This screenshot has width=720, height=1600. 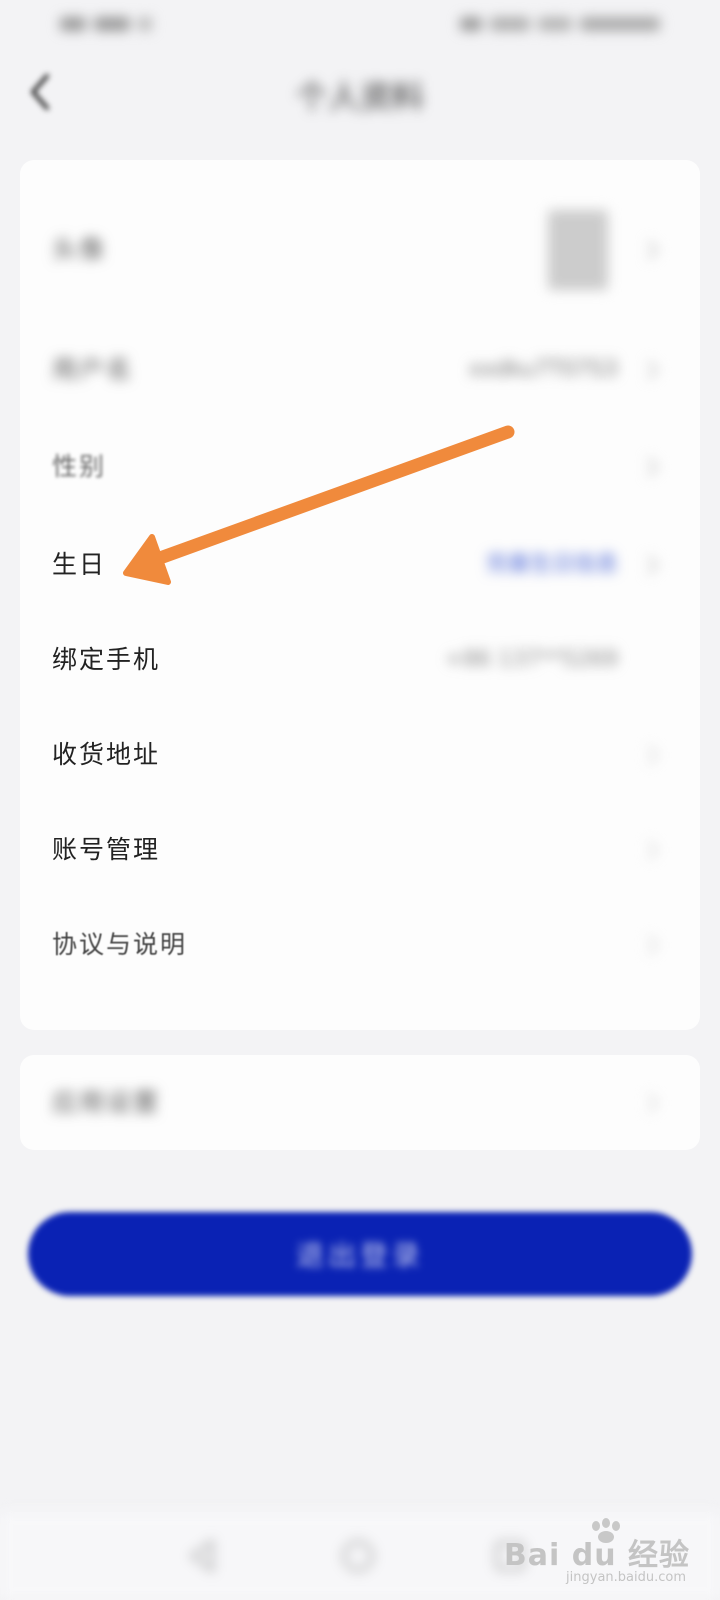 I want to click on row-agreement-label: 协议与说明, so click(x=120, y=944).